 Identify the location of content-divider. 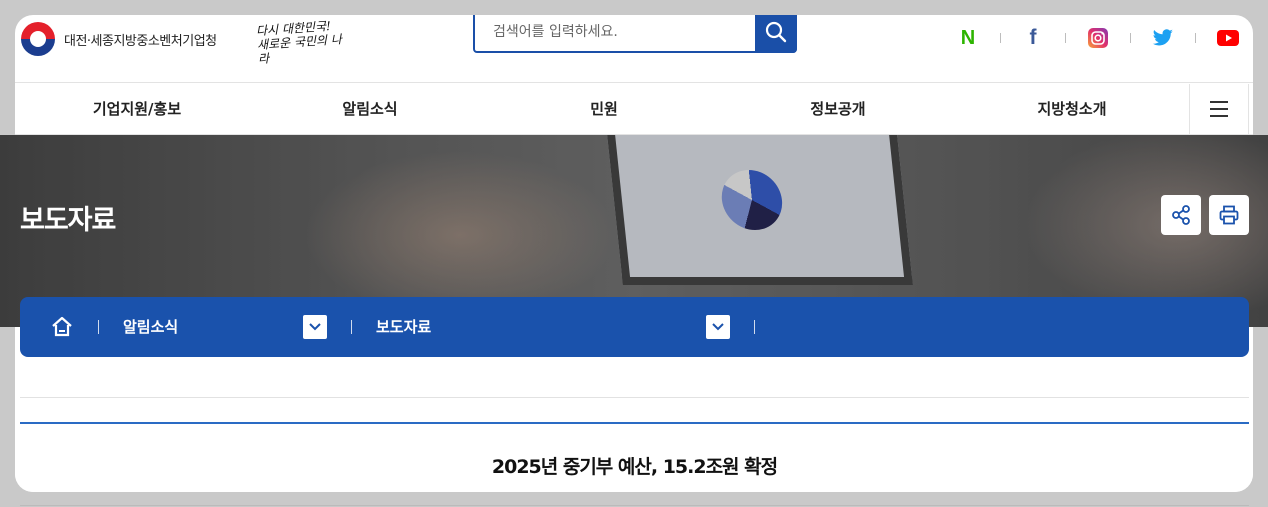
(634, 397).